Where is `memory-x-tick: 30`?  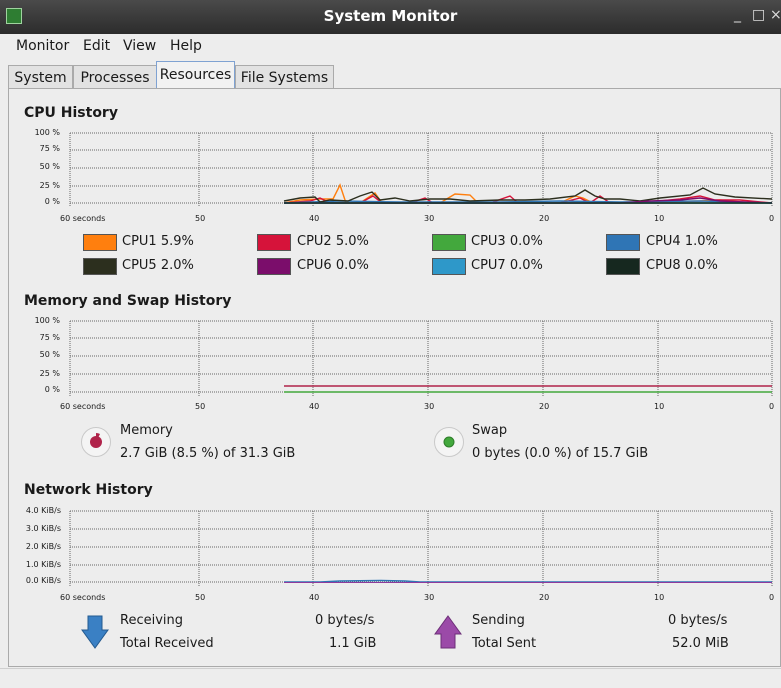 memory-x-tick: 30 is located at coordinates (429, 406).